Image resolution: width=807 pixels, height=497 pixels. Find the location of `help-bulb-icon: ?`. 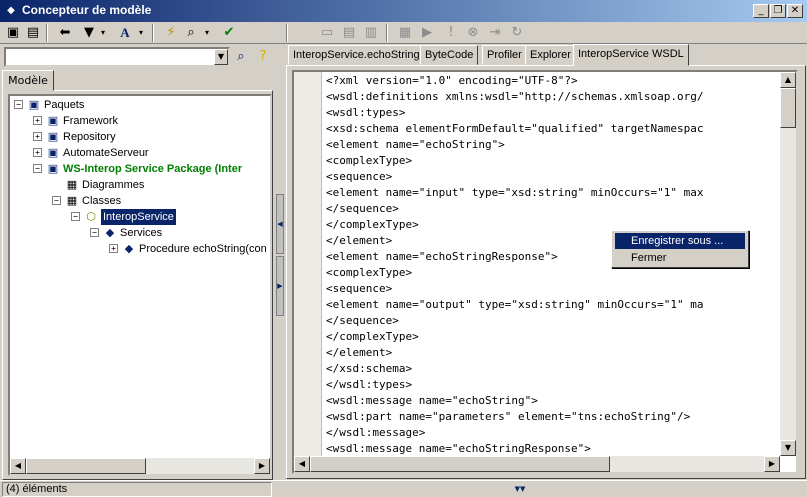

help-bulb-icon: ? is located at coordinates (263, 57).